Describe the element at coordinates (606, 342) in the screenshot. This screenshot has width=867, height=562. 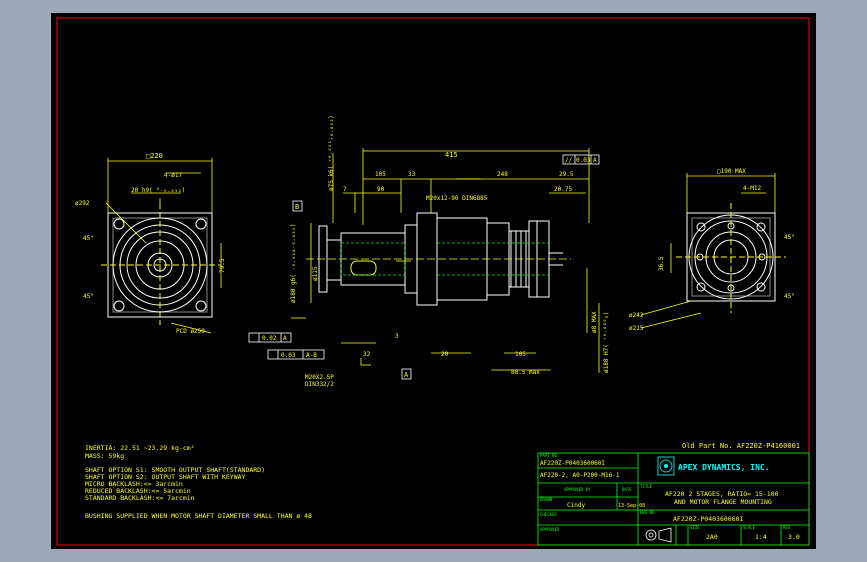
I see `dim-180h7: ø180 H7( ⁺⁰·⁰⁴⁰₀)` at that location.